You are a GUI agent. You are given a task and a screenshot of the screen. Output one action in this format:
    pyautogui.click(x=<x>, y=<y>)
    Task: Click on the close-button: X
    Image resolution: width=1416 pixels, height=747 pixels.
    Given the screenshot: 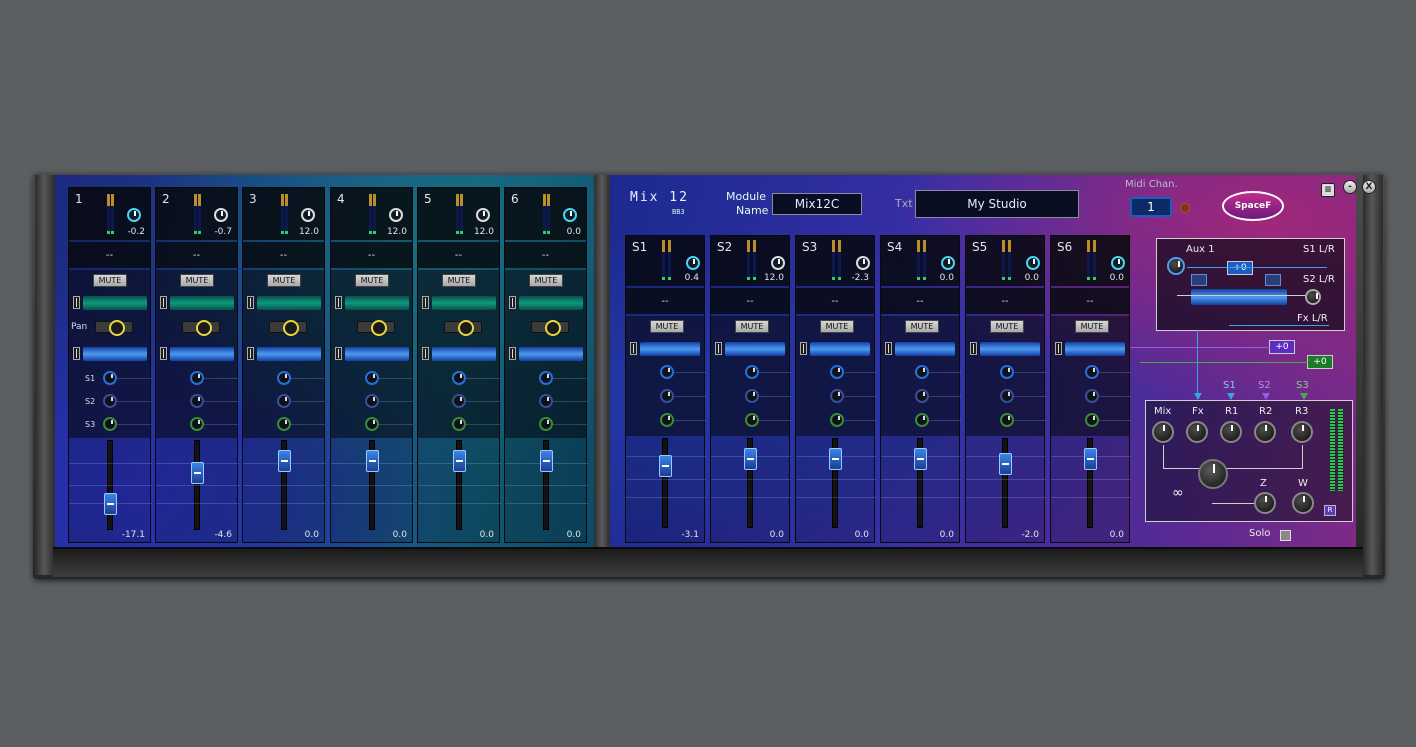 What is the action you would take?
    pyautogui.click(x=1369, y=187)
    